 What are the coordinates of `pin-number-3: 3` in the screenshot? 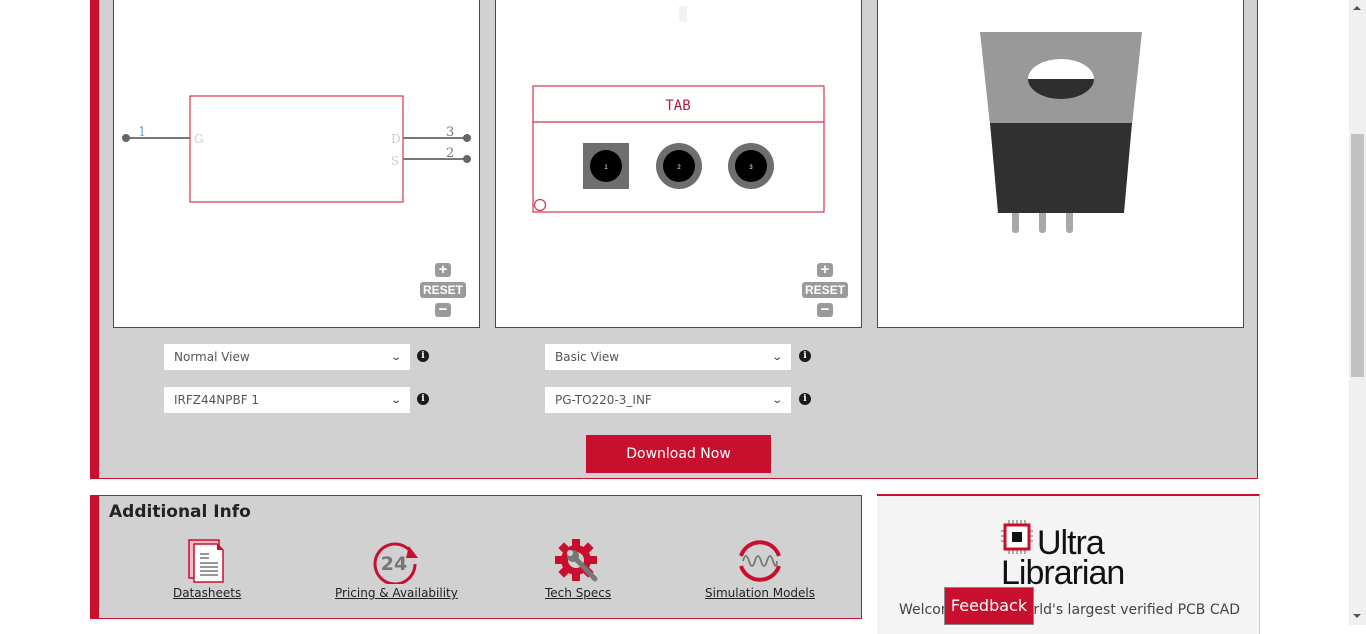 It's located at (450, 132).